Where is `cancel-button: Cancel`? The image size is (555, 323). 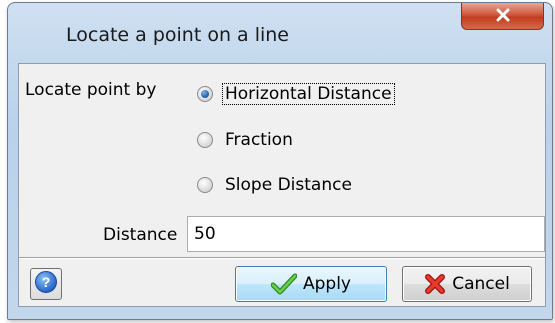
cancel-button: Cancel is located at coordinates (467, 284).